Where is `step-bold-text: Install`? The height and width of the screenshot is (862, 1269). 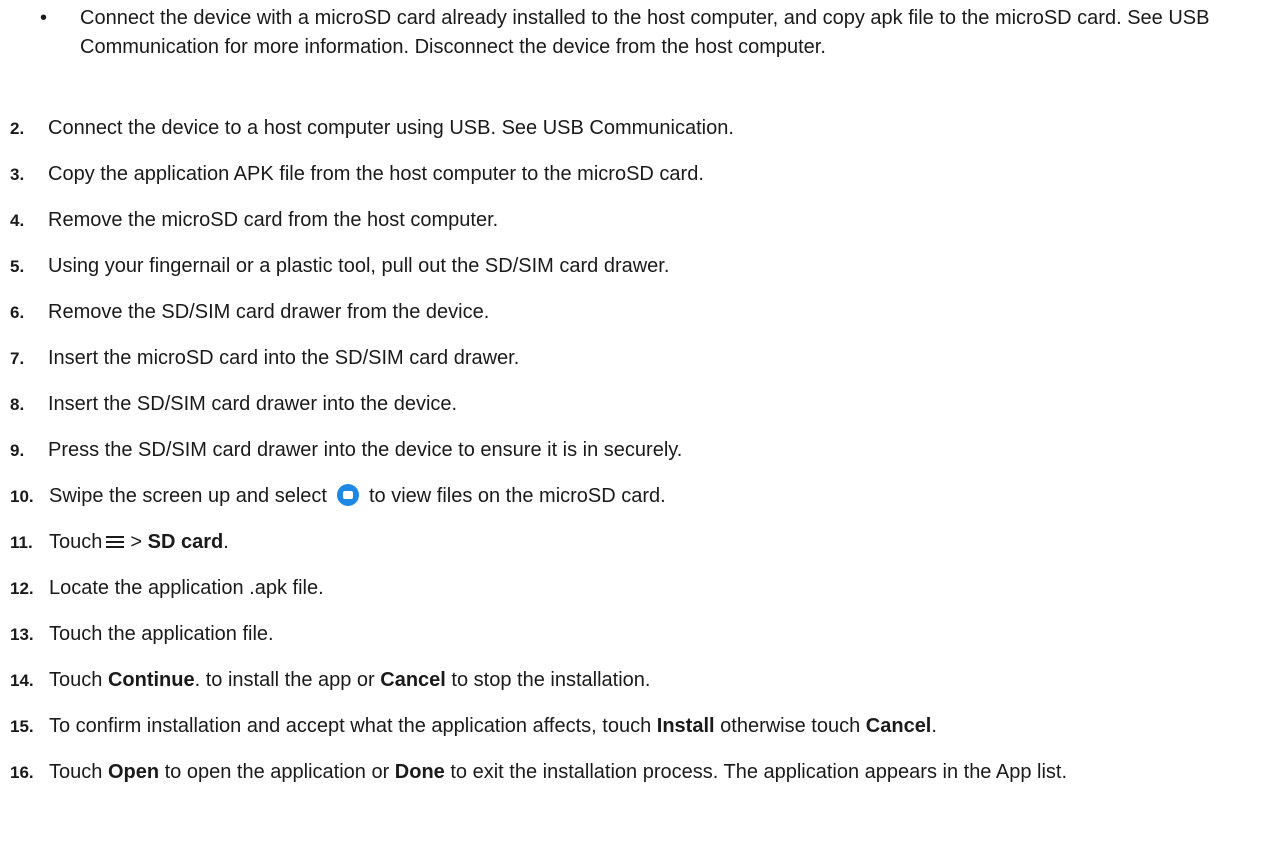 step-bold-text: Install is located at coordinates (685, 726).